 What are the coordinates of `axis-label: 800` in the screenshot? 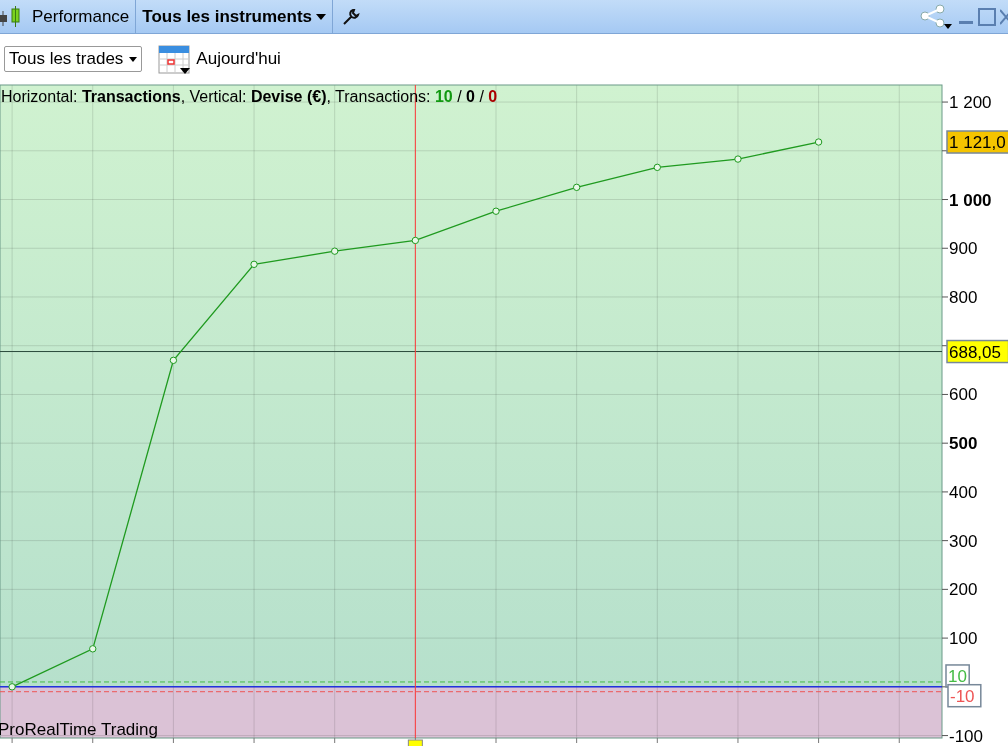 It's located at (963, 297).